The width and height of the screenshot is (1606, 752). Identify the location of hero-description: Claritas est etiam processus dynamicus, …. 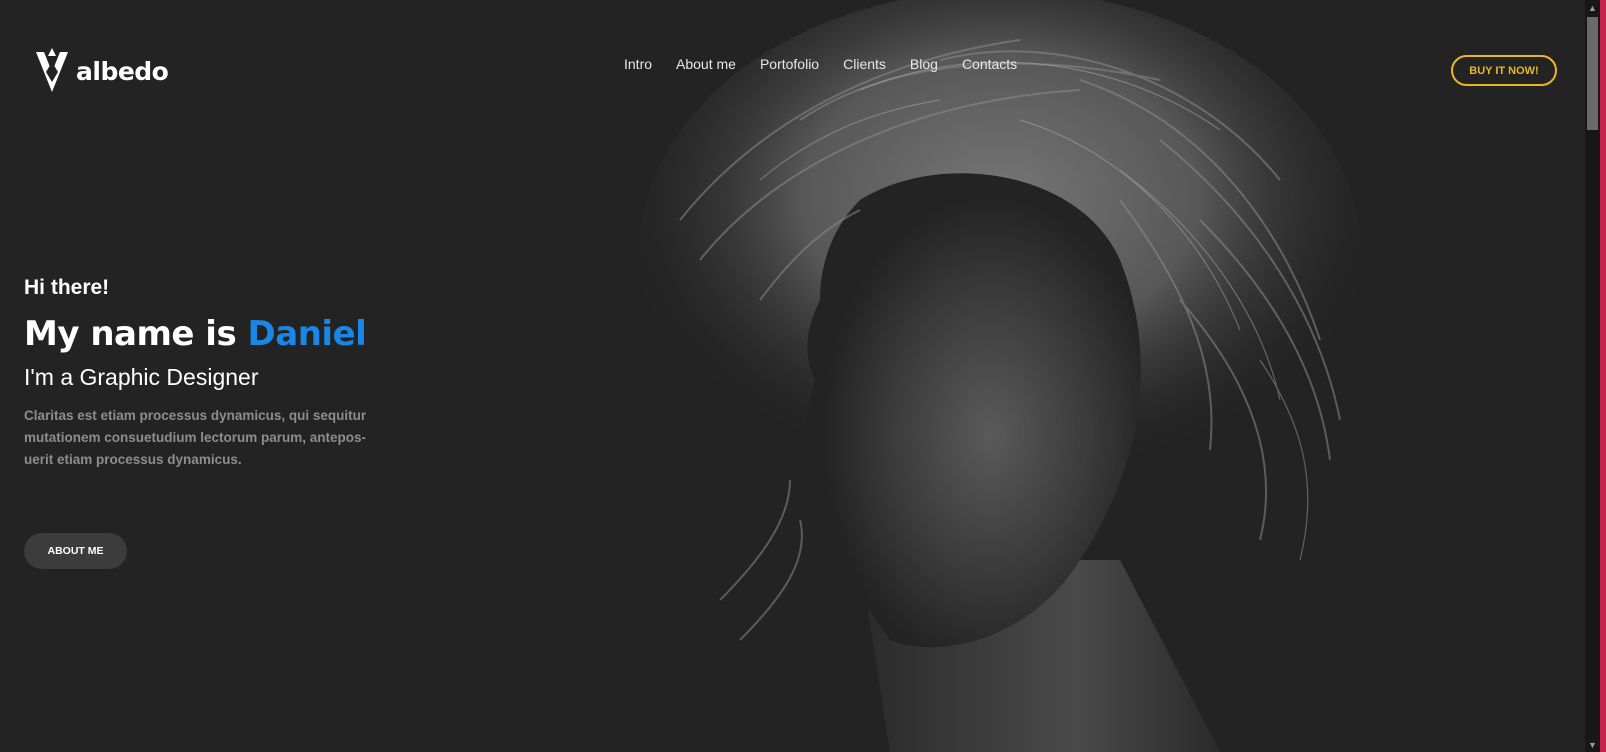
(195, 437).